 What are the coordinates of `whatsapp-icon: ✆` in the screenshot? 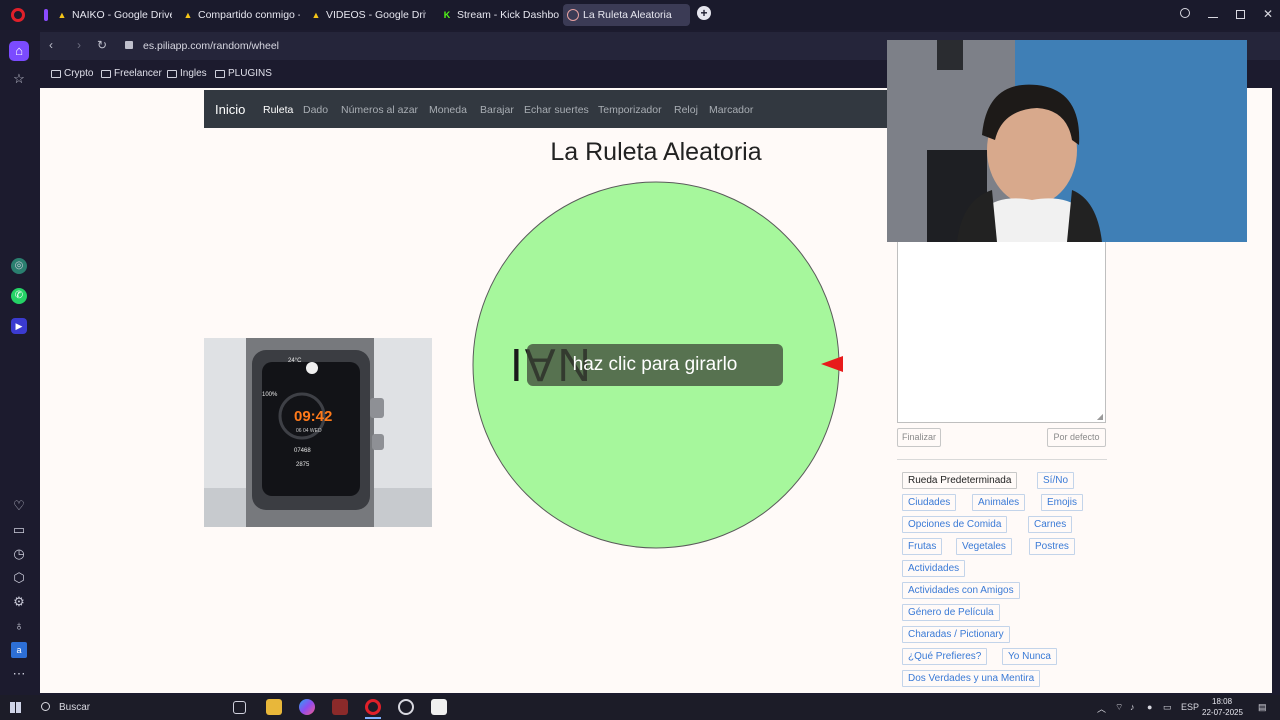 It's located at (19, 296).